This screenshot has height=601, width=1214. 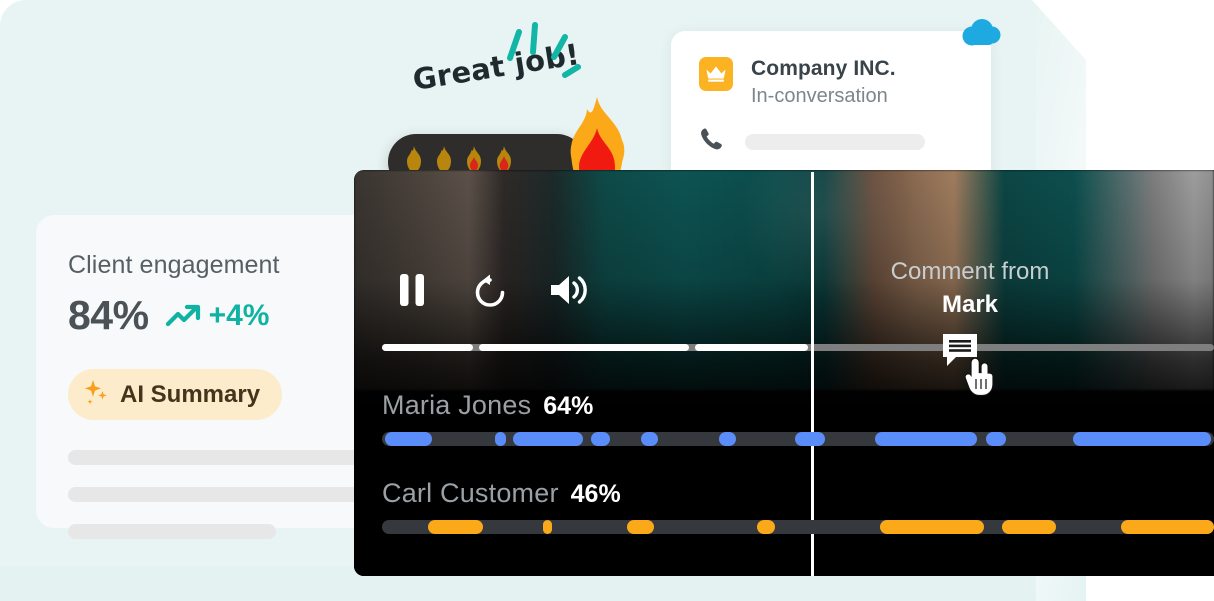 I want to click on speaker-row-carl-customer: Carl Customer 46%, so click(x=798, y=506).